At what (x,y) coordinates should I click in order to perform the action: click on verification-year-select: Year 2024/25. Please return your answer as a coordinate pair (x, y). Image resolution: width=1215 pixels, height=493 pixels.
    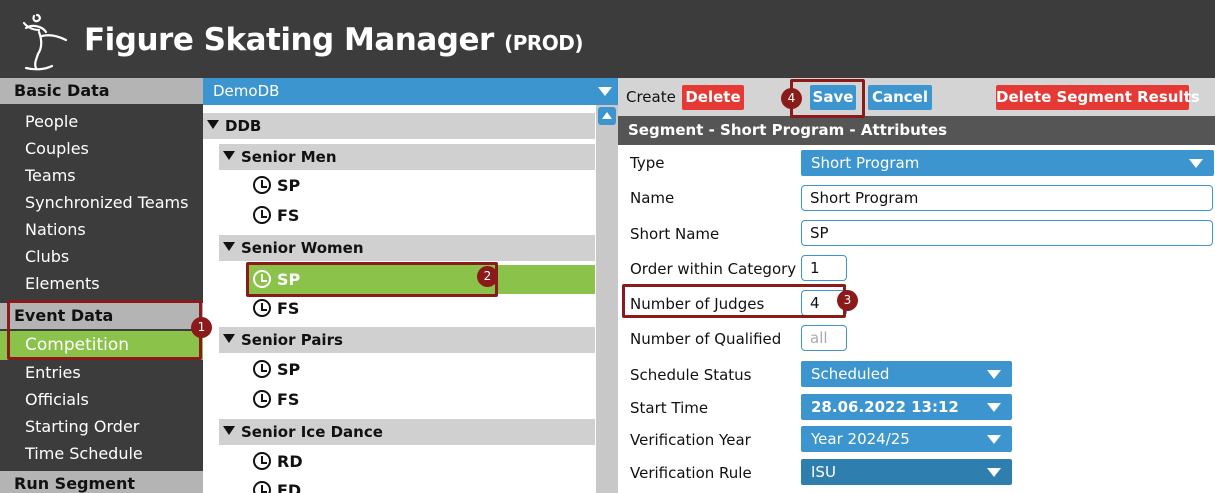
    Looking at the image, I should click on (906, 439).